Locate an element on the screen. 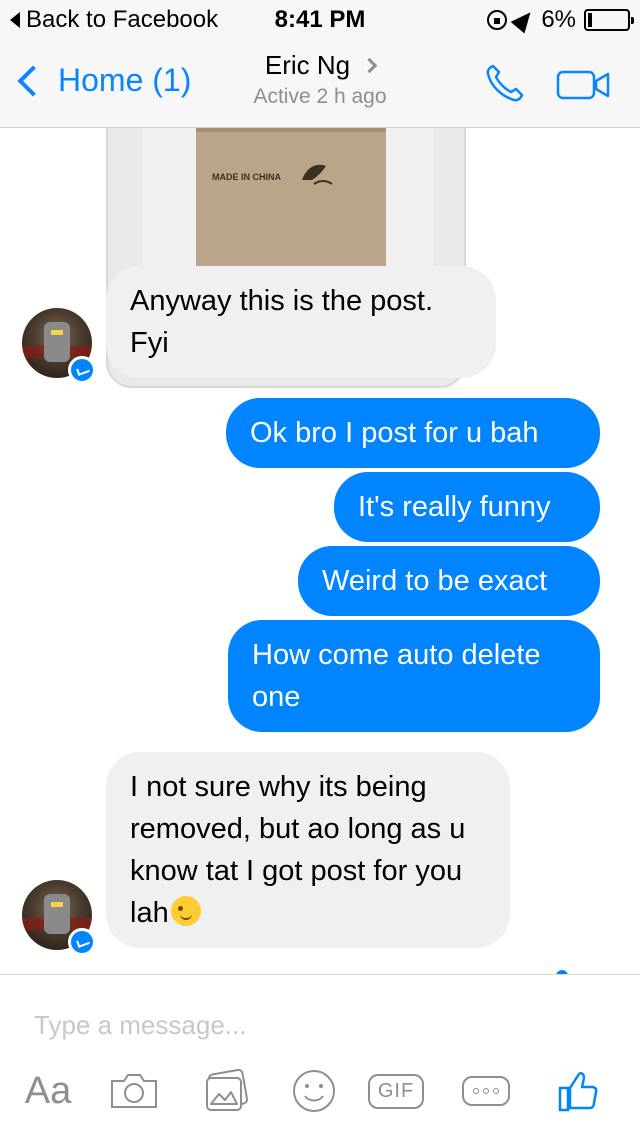 This screenshot has width=640, height=1136. chevron-left-icon is located at coordinates (33, 80).